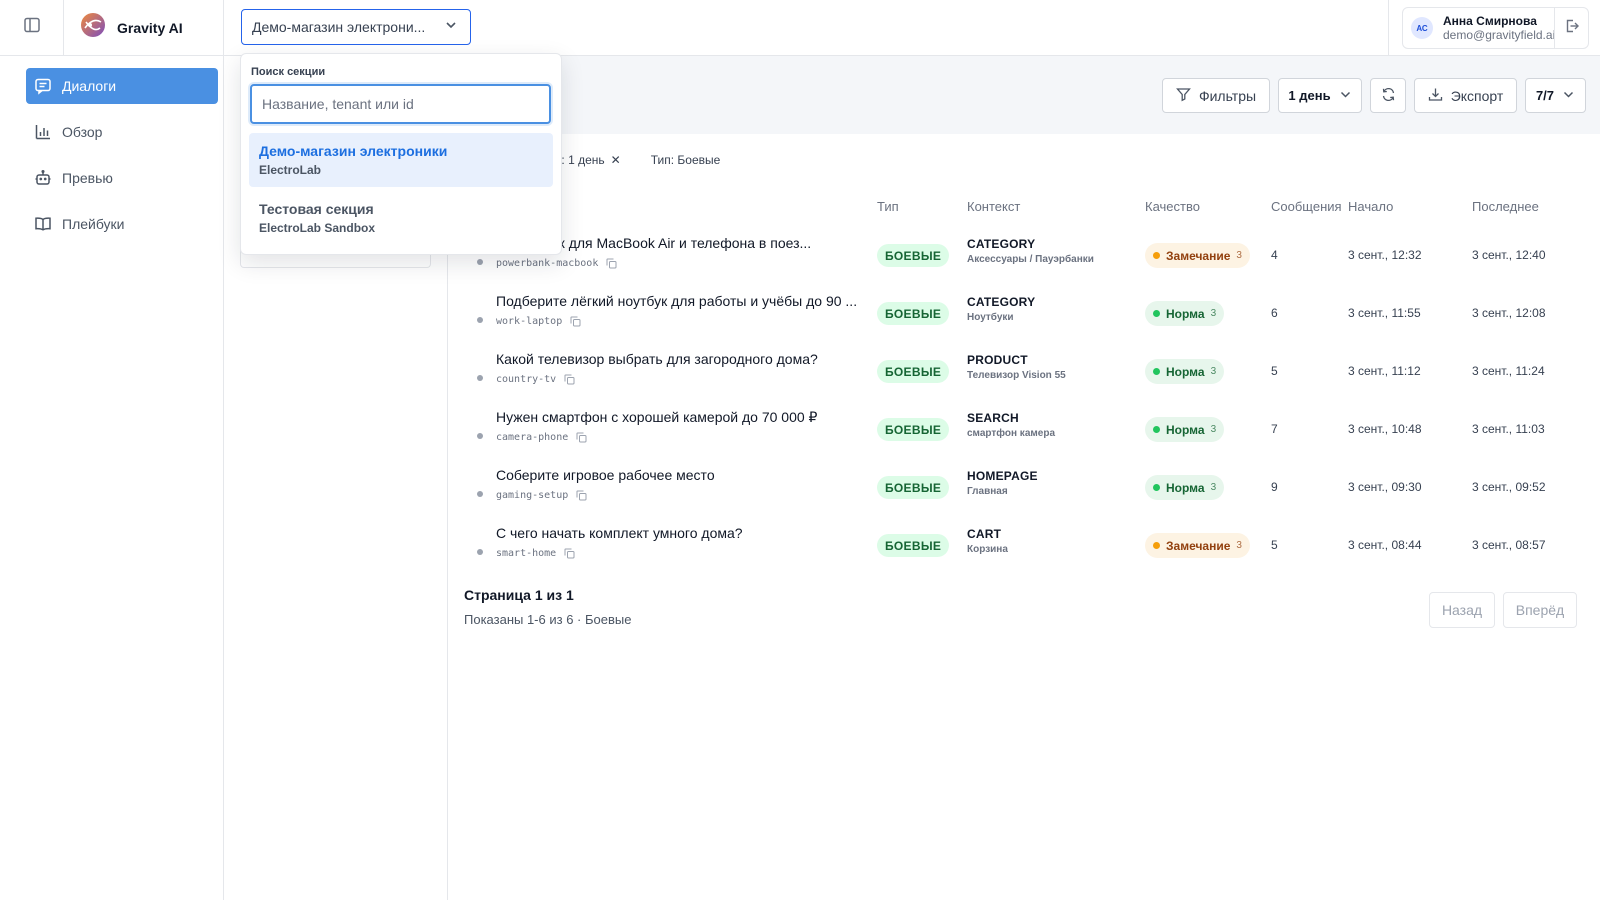 The width and height of the screenshot is (1600, 900). Describe the element at coordinates (89, 86) in the screenshot. I see `sidebar-item-label: Диалоги` at that location.